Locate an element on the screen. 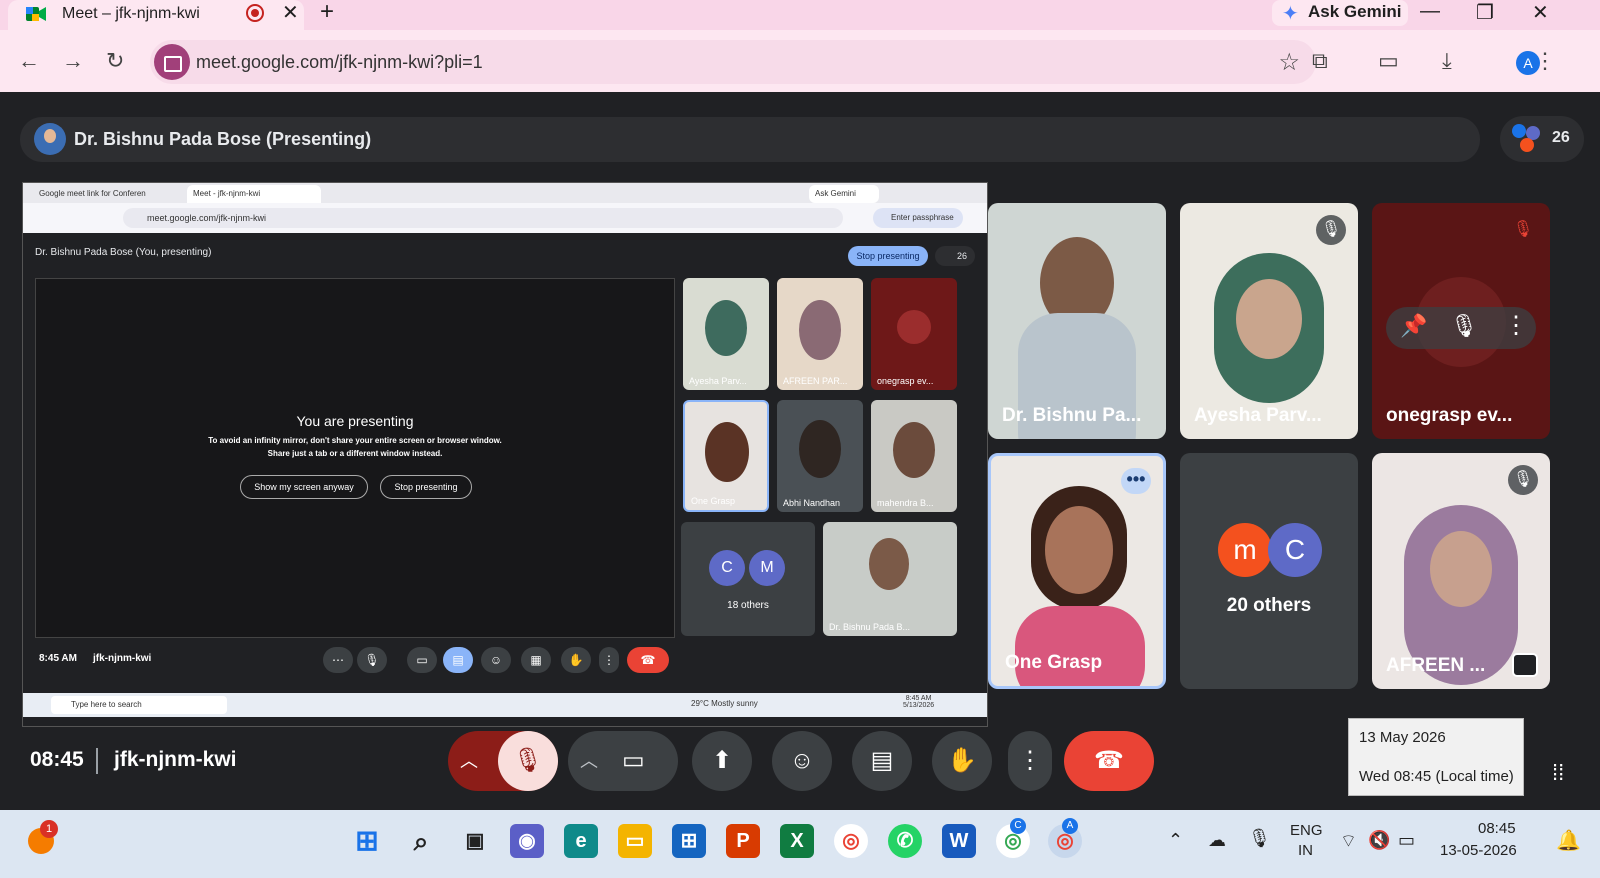 The width and height of the screenshot is (1600, 878). participant-name: One Grasp is located at coordinates (1054, 662).